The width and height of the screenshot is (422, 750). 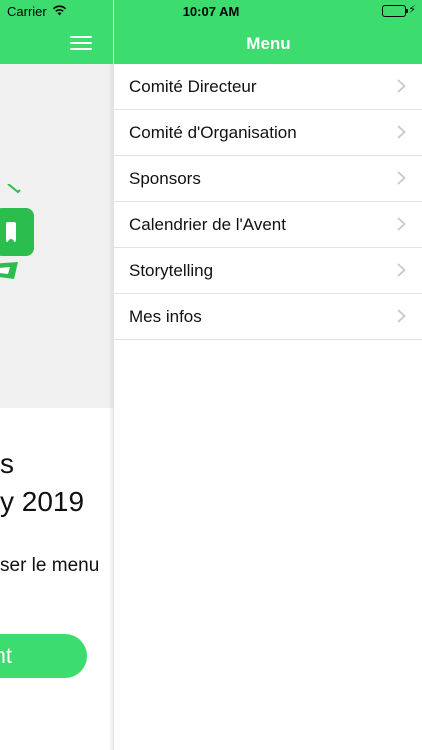 What do you see at coordinates (193, 86) in the screenshot?
I see `menu-item-label: Comité Directeur` at bounding box center [193, 86].